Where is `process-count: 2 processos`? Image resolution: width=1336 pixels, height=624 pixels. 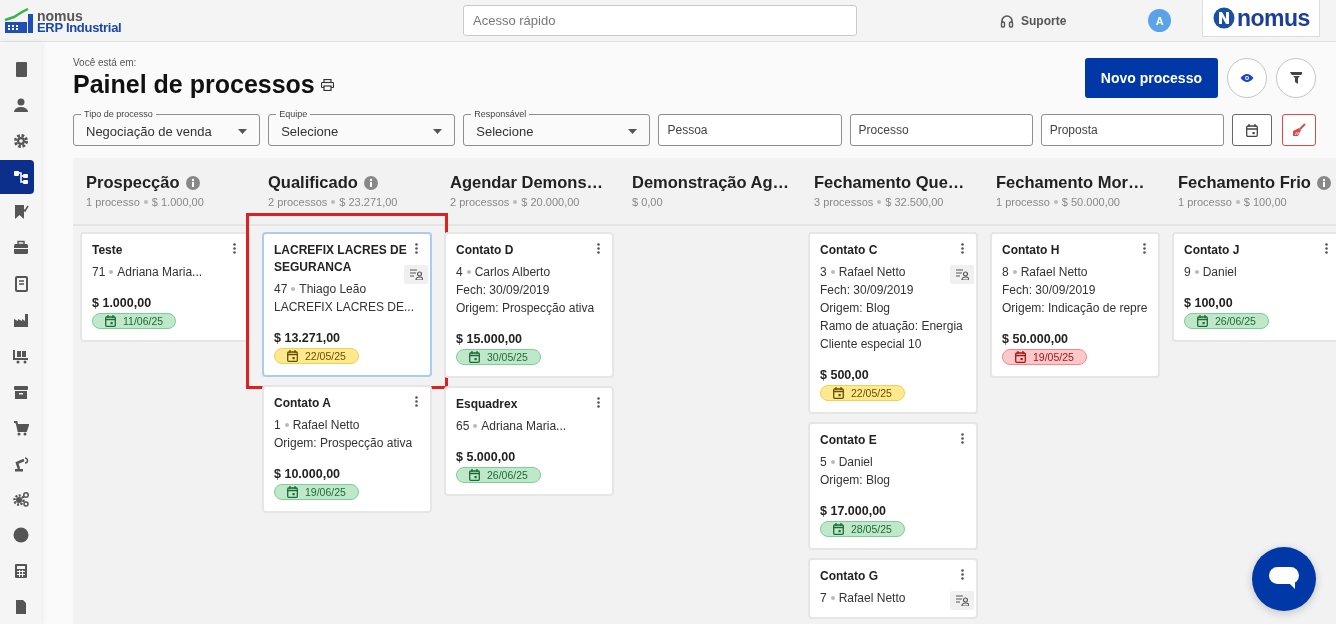
process-count: 2 processos is located at coordinates (298, 202).